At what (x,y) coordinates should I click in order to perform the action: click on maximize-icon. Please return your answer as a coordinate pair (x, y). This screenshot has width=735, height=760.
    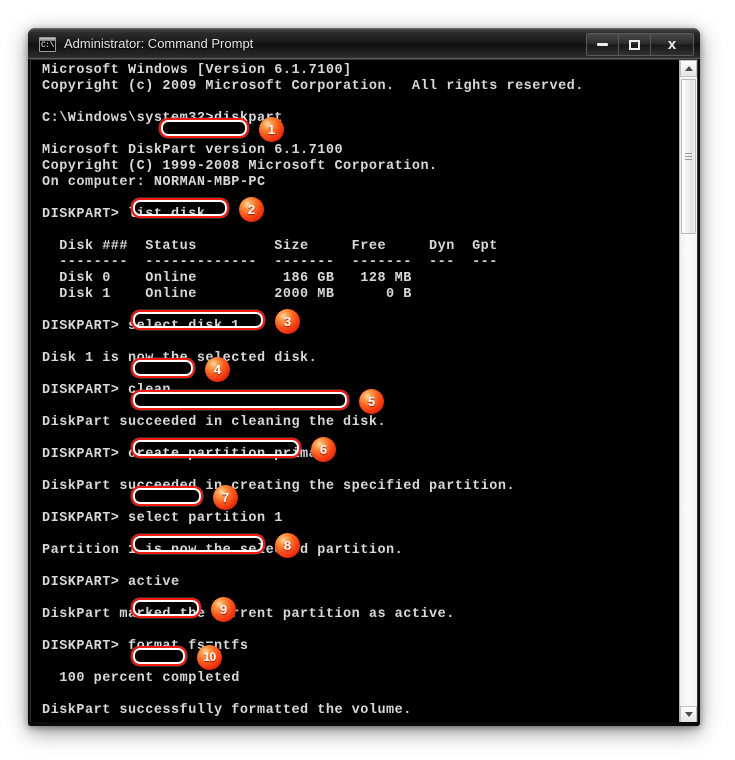
    Looking at the image, I should click on (634, 44).